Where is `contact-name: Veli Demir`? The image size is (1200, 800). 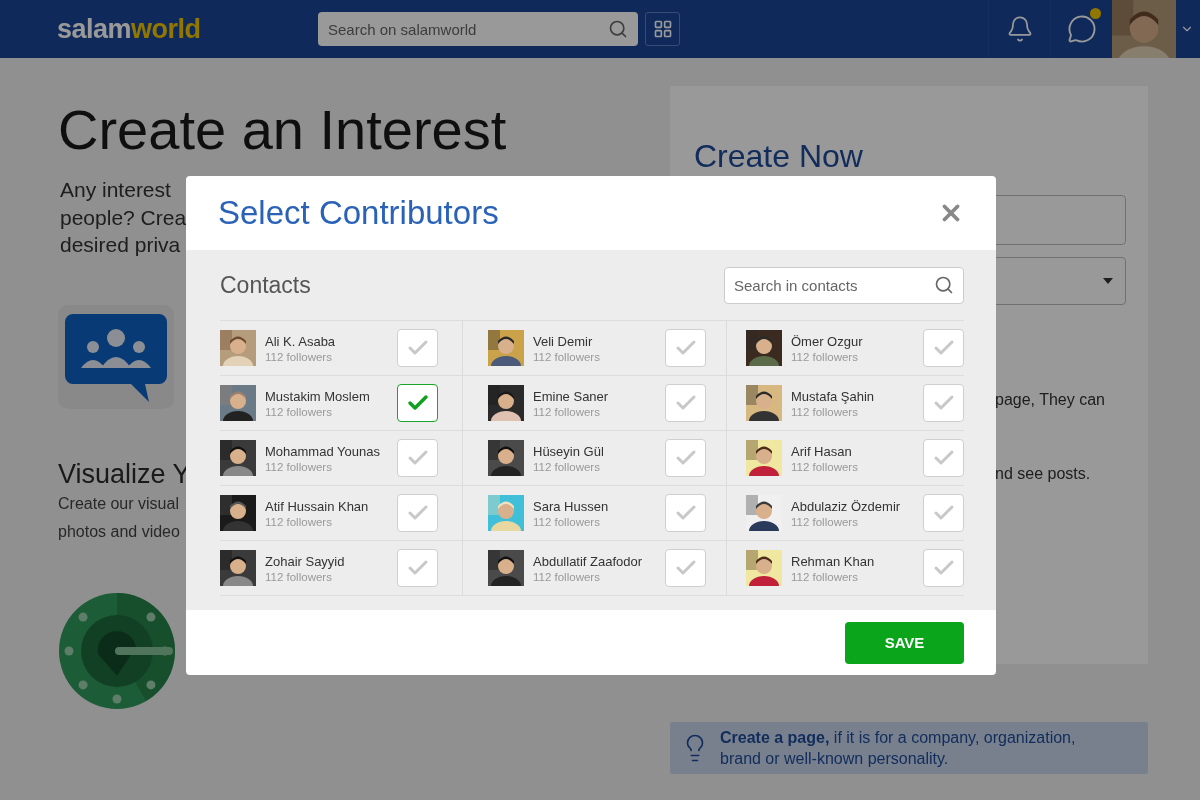 contact-name: Veli Demir is located at coordinates (563, 341).